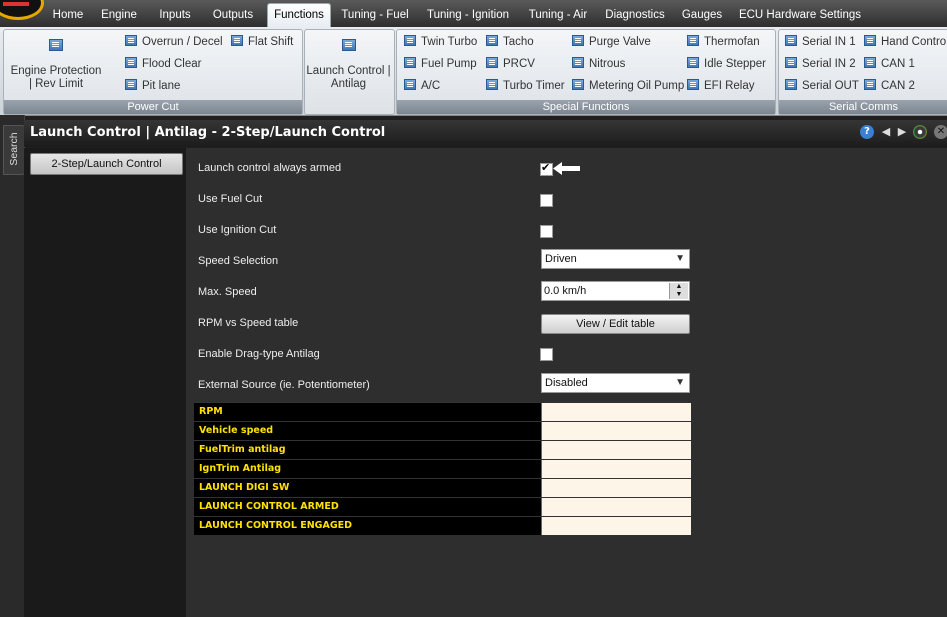 This screenshot has width=947, height=617. I want to click on tacho-label: Tacho, so click(518, 42).